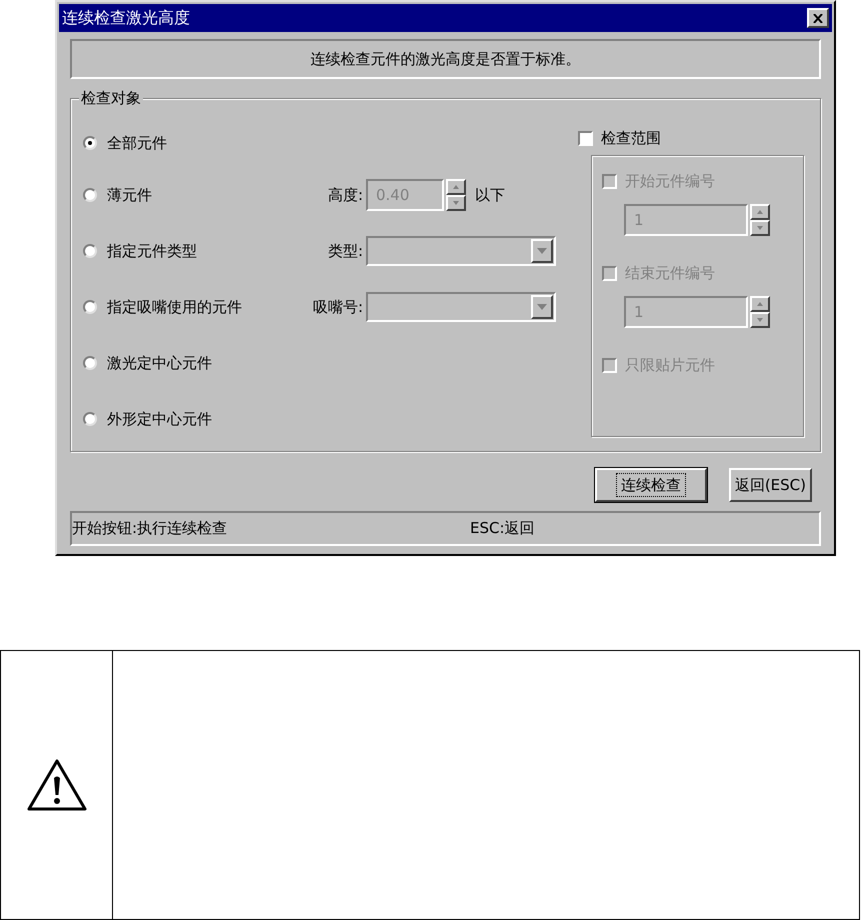 The height and width of the screenshot is (920, 862). What do you see at coordinates (650, 485) in the screenshot?
I see `dialog-button: 连续检查` at bounding box center [650, 485].